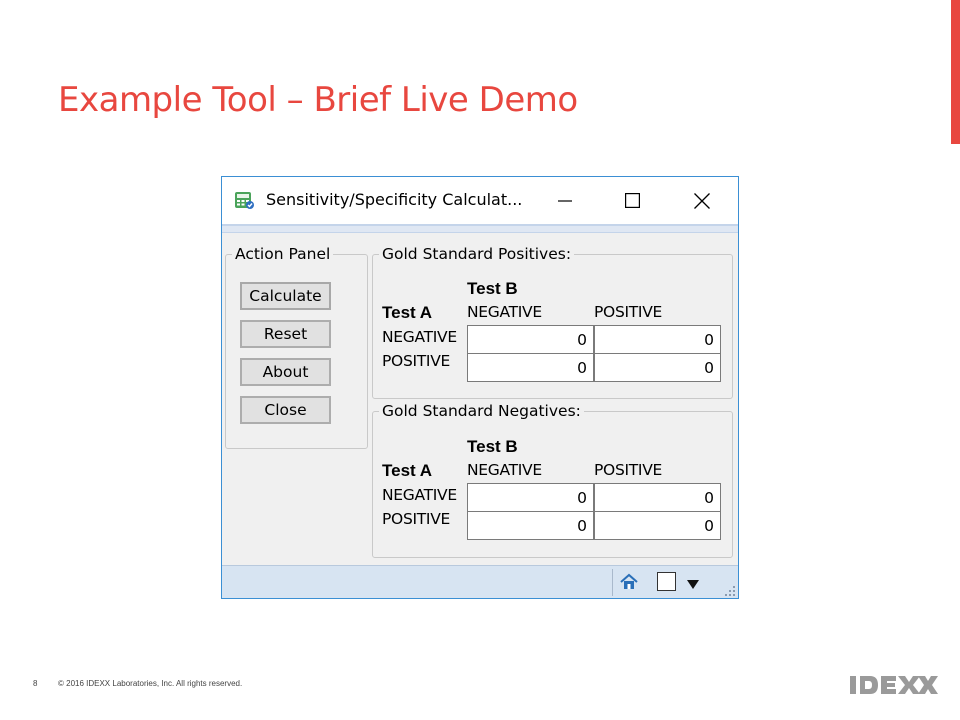 The image size is (960, 720). What do you see at coordinates (318, 100) in the screenshot?
I see `slide-title: Example Tool – Brief Live Demo` at bounding box center [318, 100].